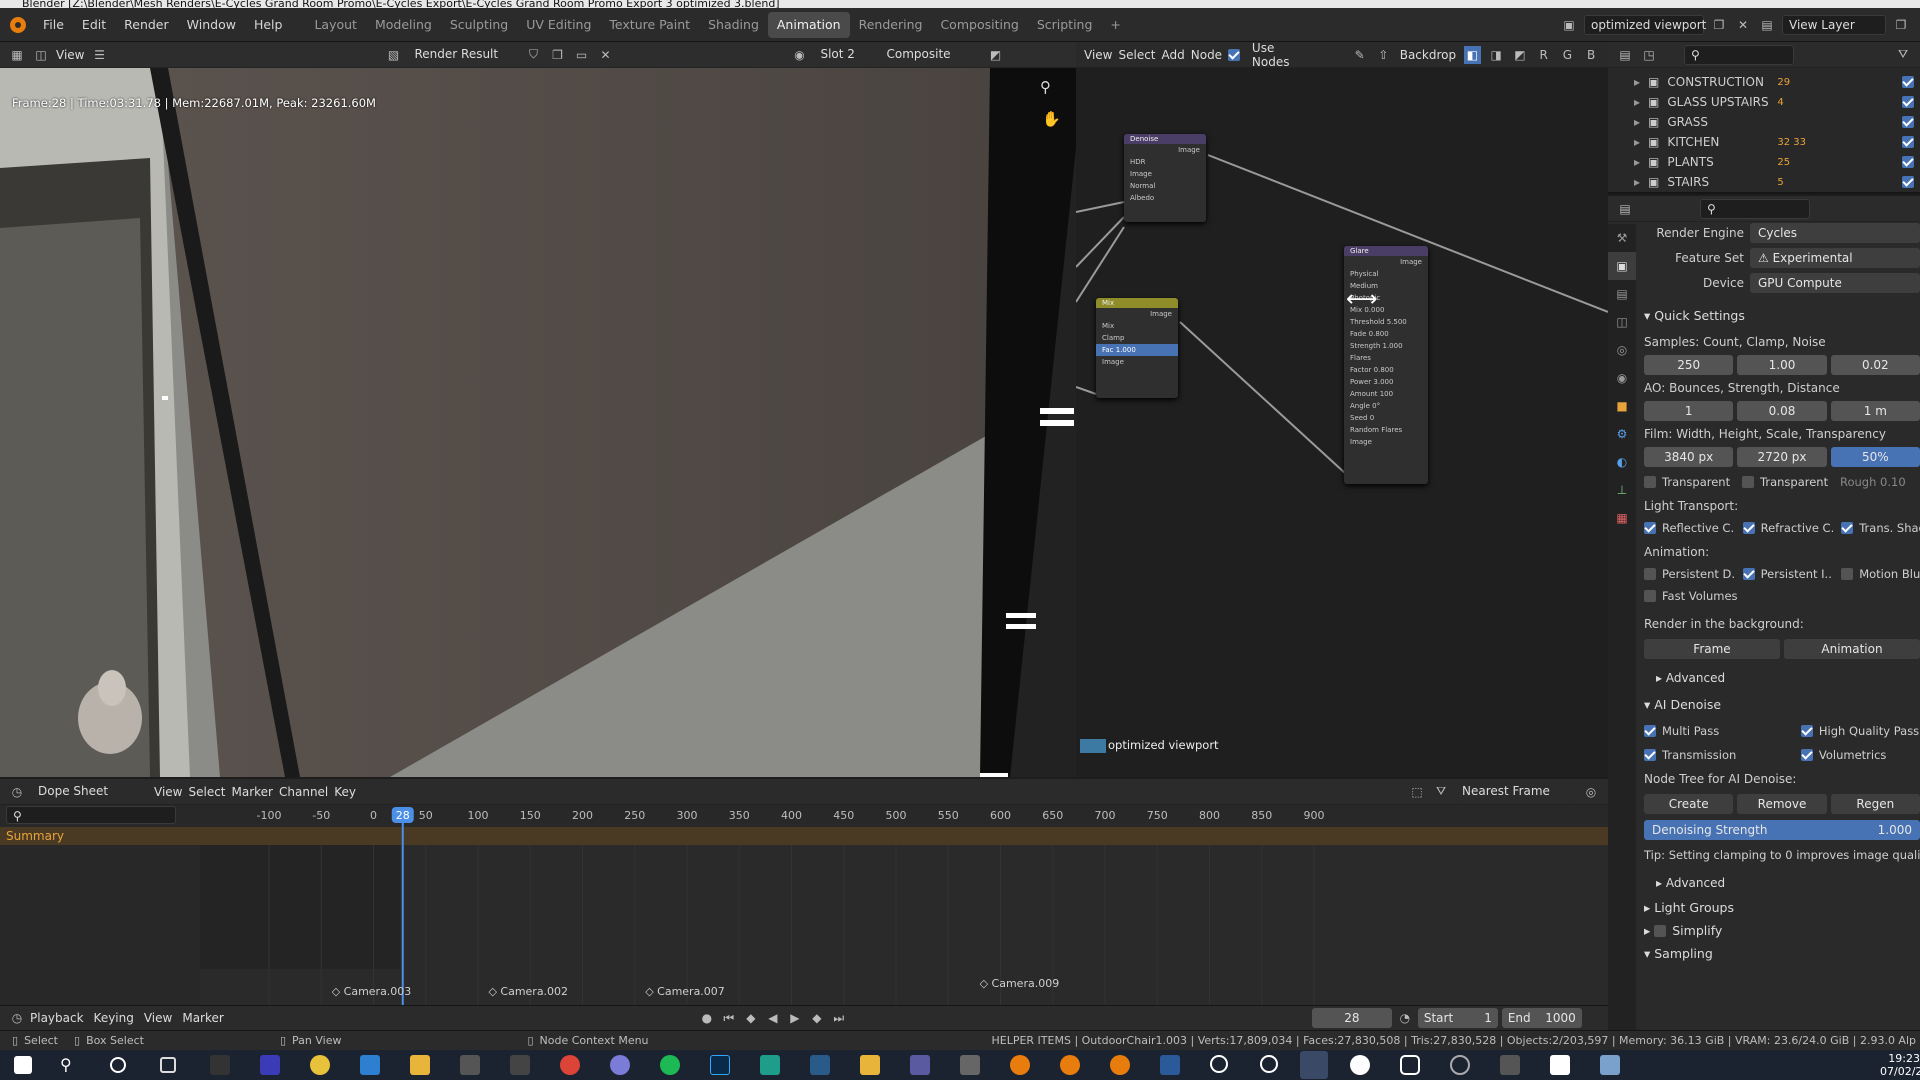 Image resolution: width=1920 pixels, height=1080 pixels. I want to click on cortana-icon, so click(118, 1065).